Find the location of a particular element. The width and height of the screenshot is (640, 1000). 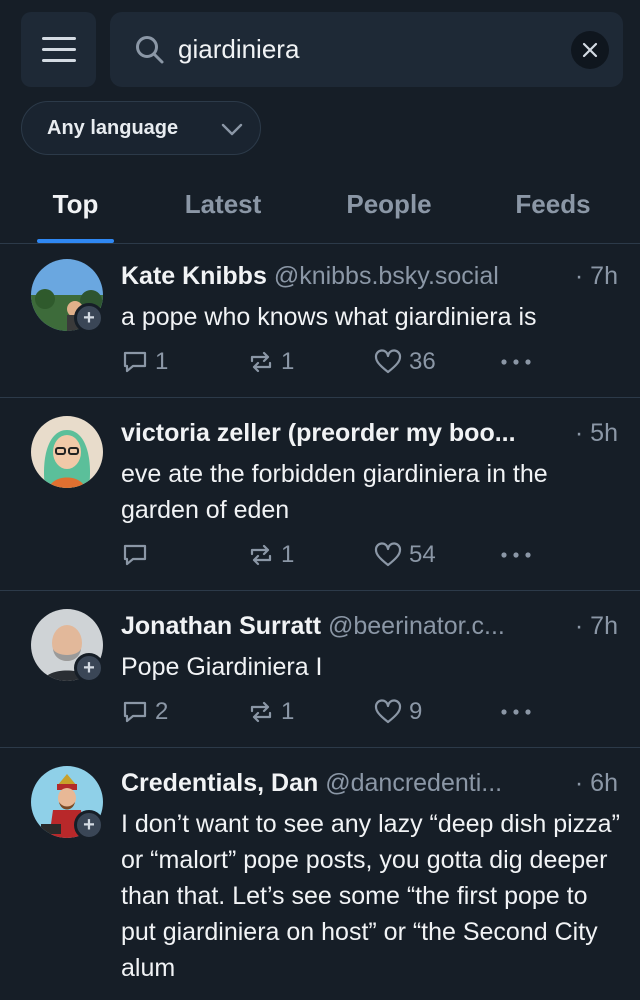

search-input: giardiniera is located at coordinates (366, 49).